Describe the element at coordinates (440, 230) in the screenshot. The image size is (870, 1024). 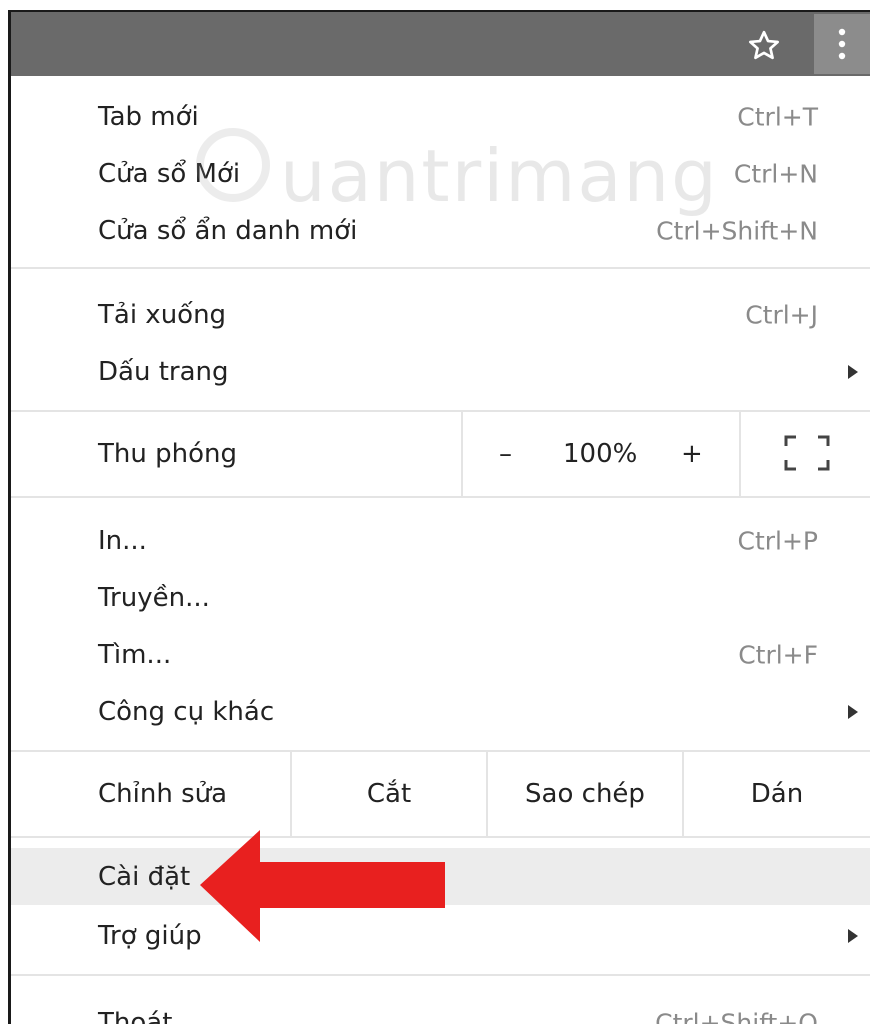
I see `menu-item-incognito-window: Cửa sổ ẩn danh mới Ctrl+Shift+N` at that location.